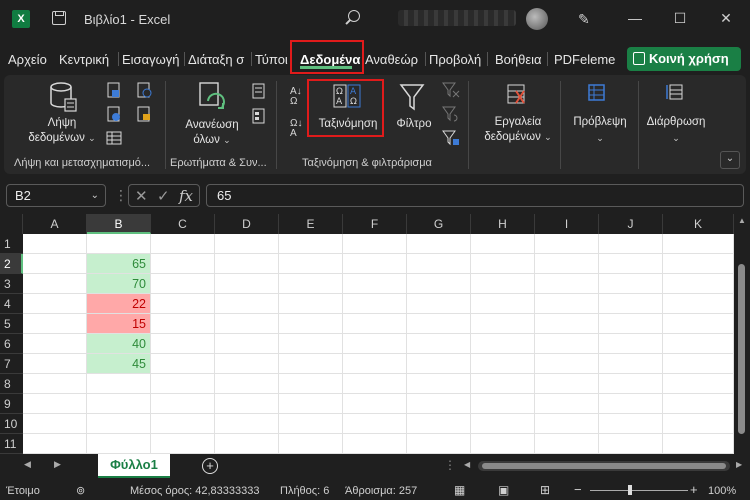 The image size is (750, 500). What do you see at coordinates (119, 304) in the screenshot?
I see `cell-b4: 22` at bounding box center [119, 304].